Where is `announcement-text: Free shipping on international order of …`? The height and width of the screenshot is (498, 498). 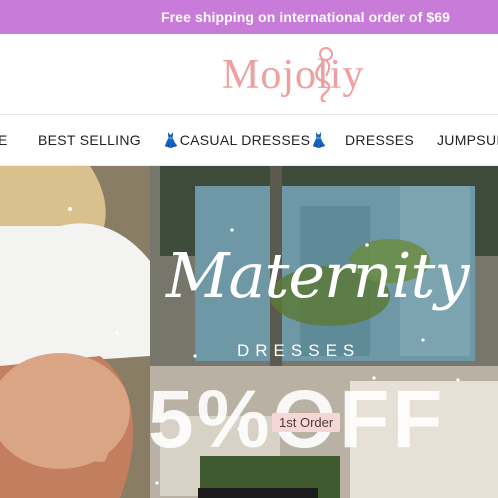 announcement-text: Free shipping on international order of … is located at coordinates (305, 17).